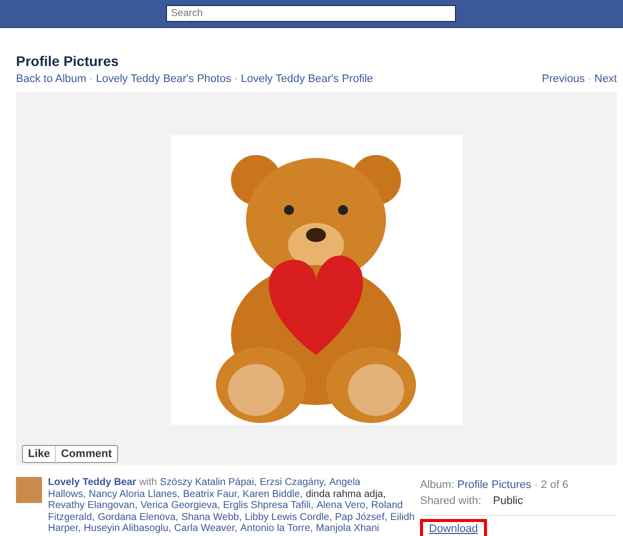 This screenshot has height=536, width=623. I want to click on pager-link: Next, so click(605, 79).